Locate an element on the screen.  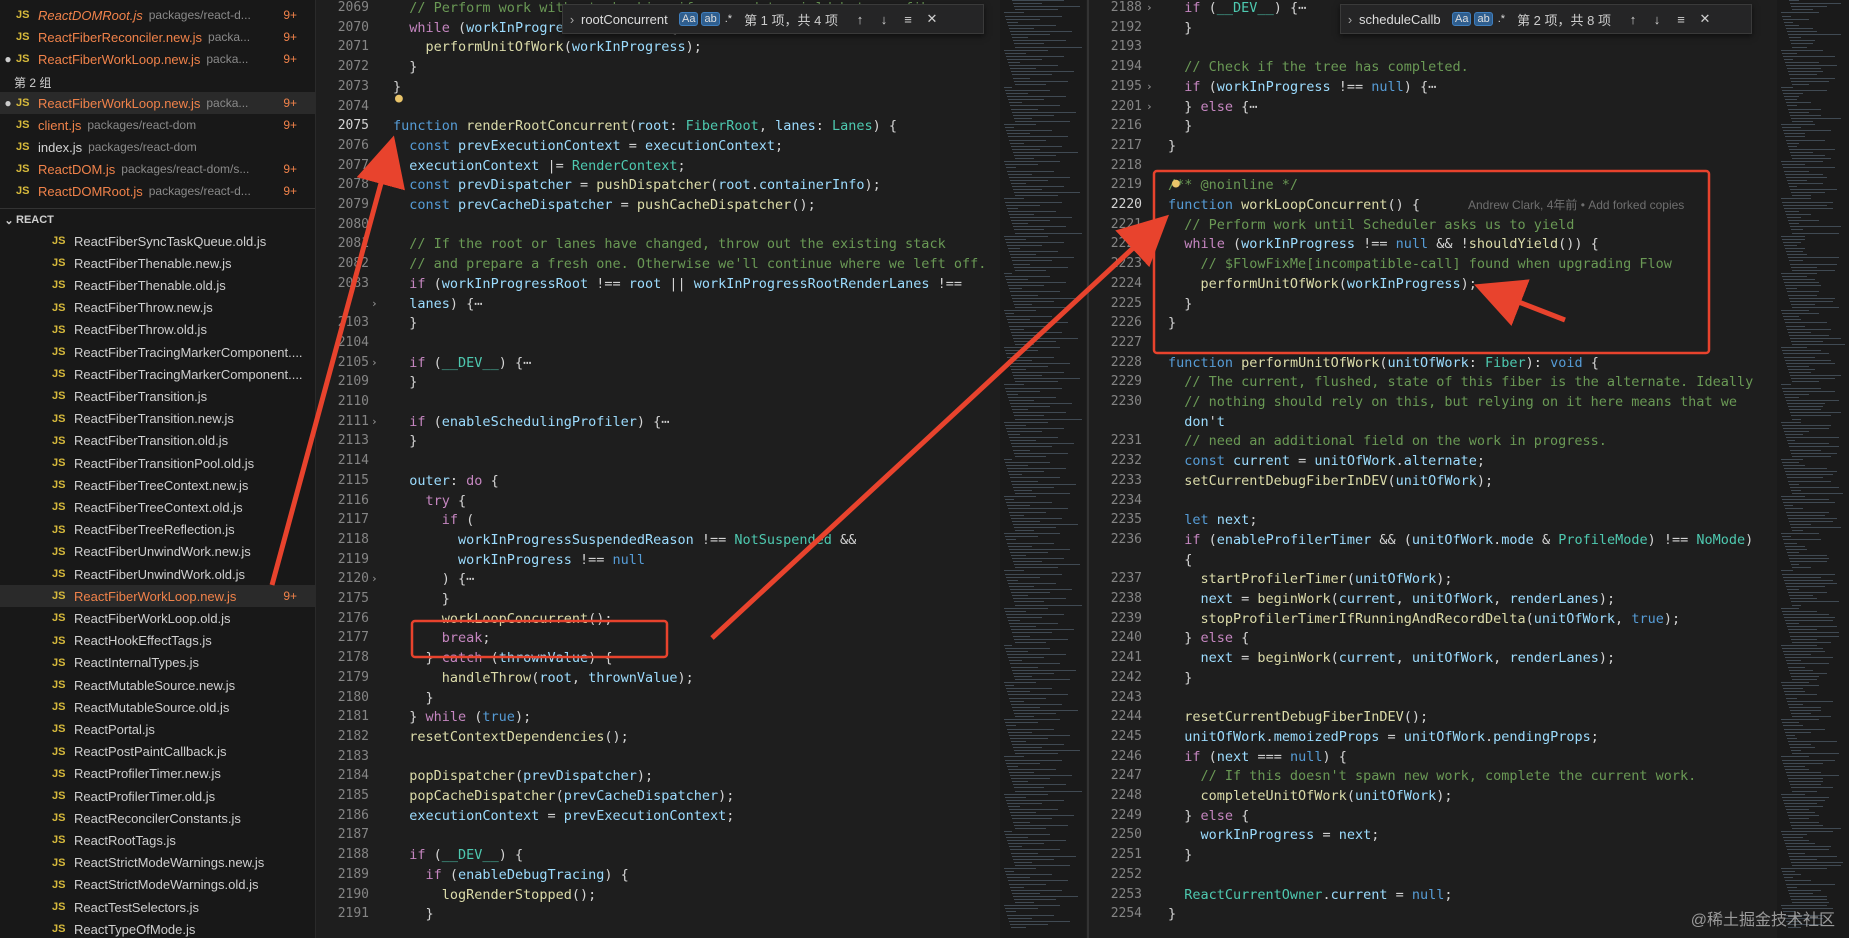
code-line: resetContextDependencies(); is located at coordinates (510, 737).